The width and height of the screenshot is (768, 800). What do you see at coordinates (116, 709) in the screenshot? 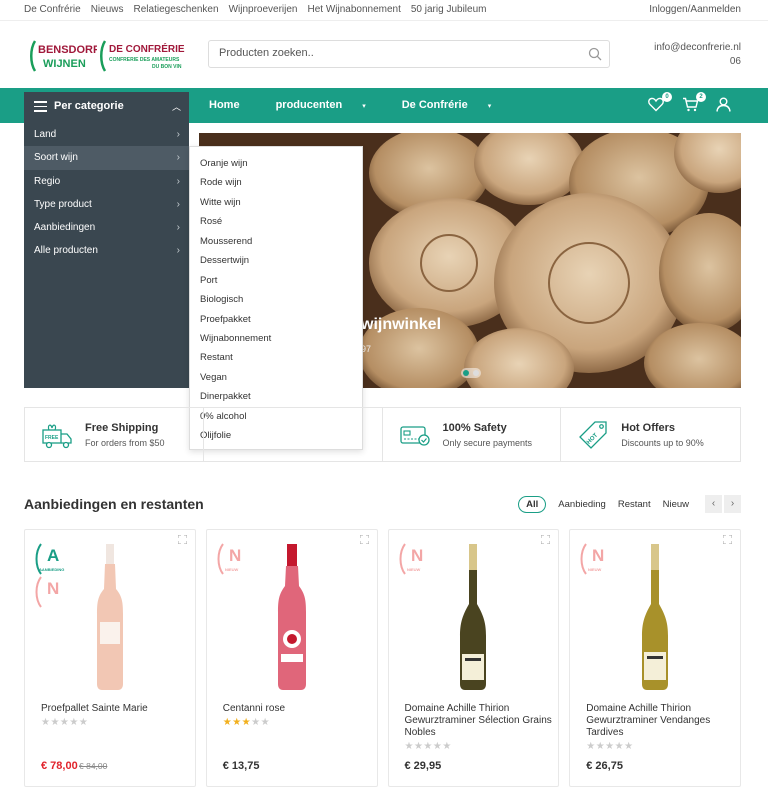
I see `product-name: Proefpallet Sainte Marie` at bounding box center [116, 709].